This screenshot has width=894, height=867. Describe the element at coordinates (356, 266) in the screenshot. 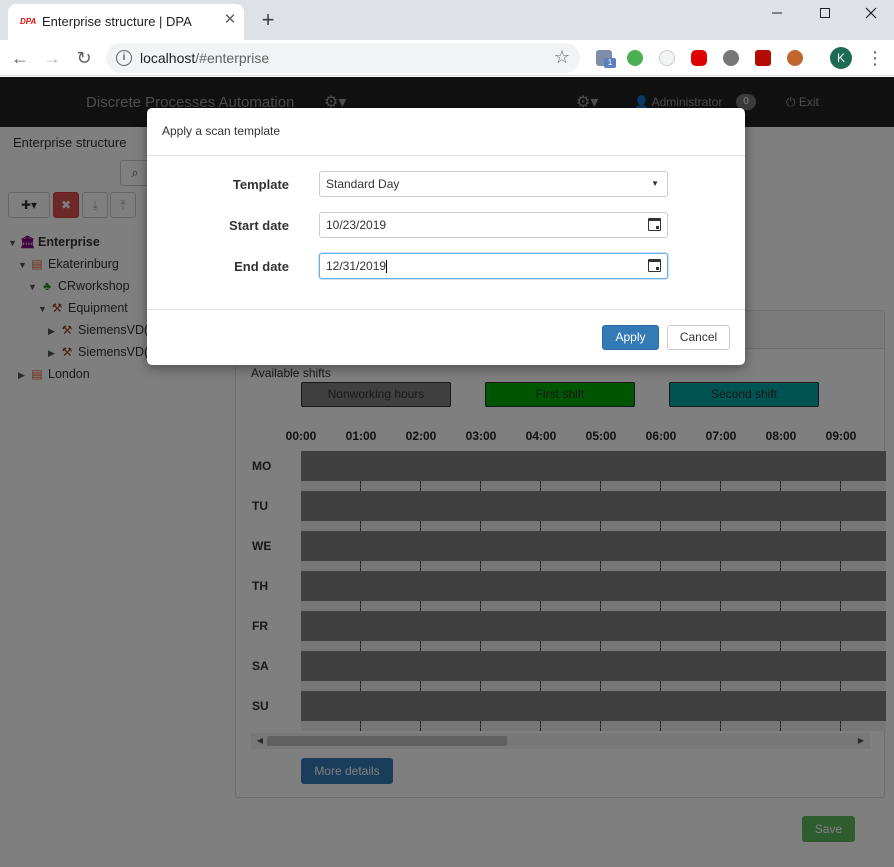

I see `end-date-value: 12/31/2019` at that location.